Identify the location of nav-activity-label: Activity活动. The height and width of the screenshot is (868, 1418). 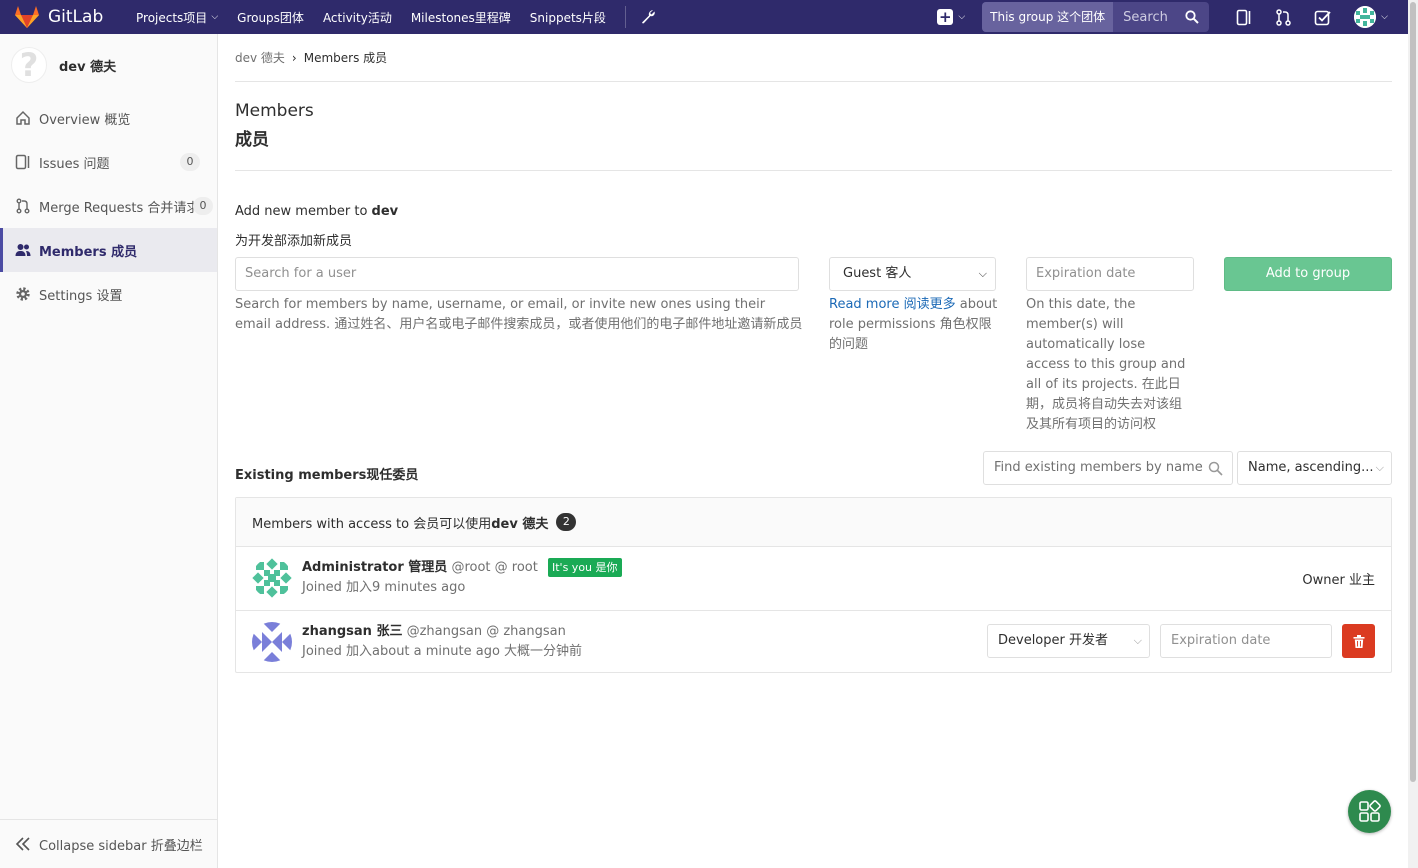
(357, 17).